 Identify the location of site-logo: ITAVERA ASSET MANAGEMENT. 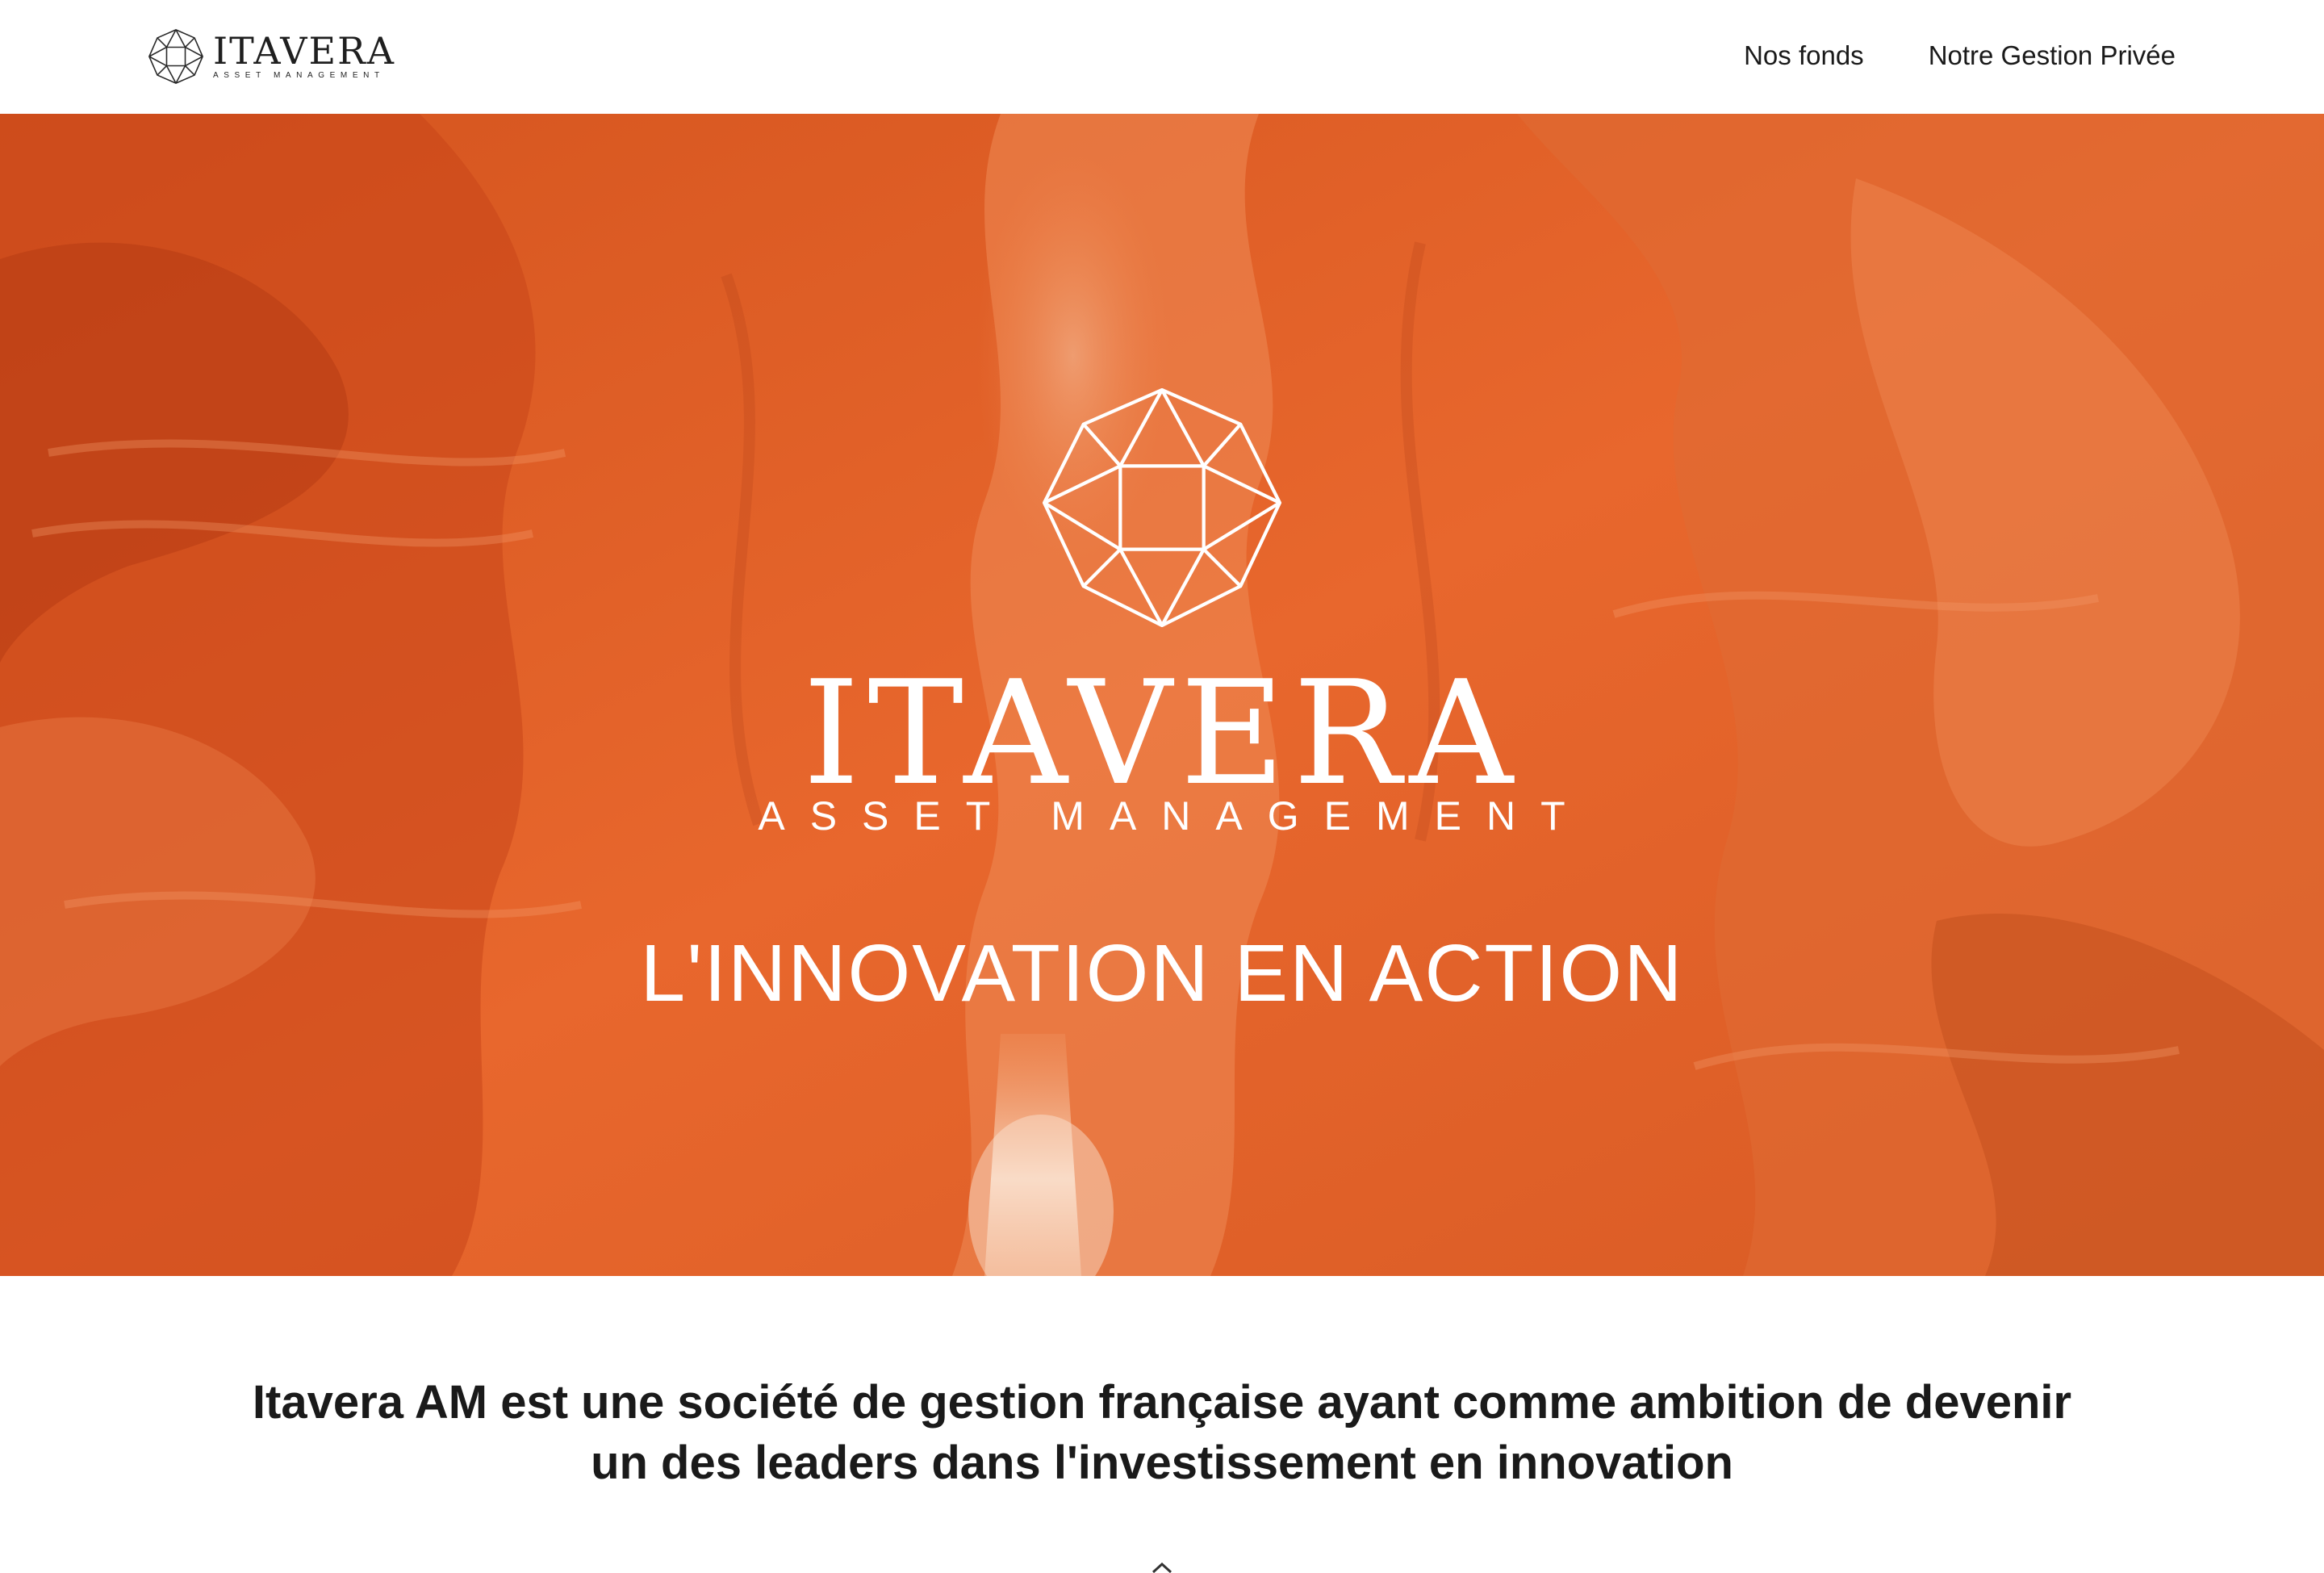
(271, 56).